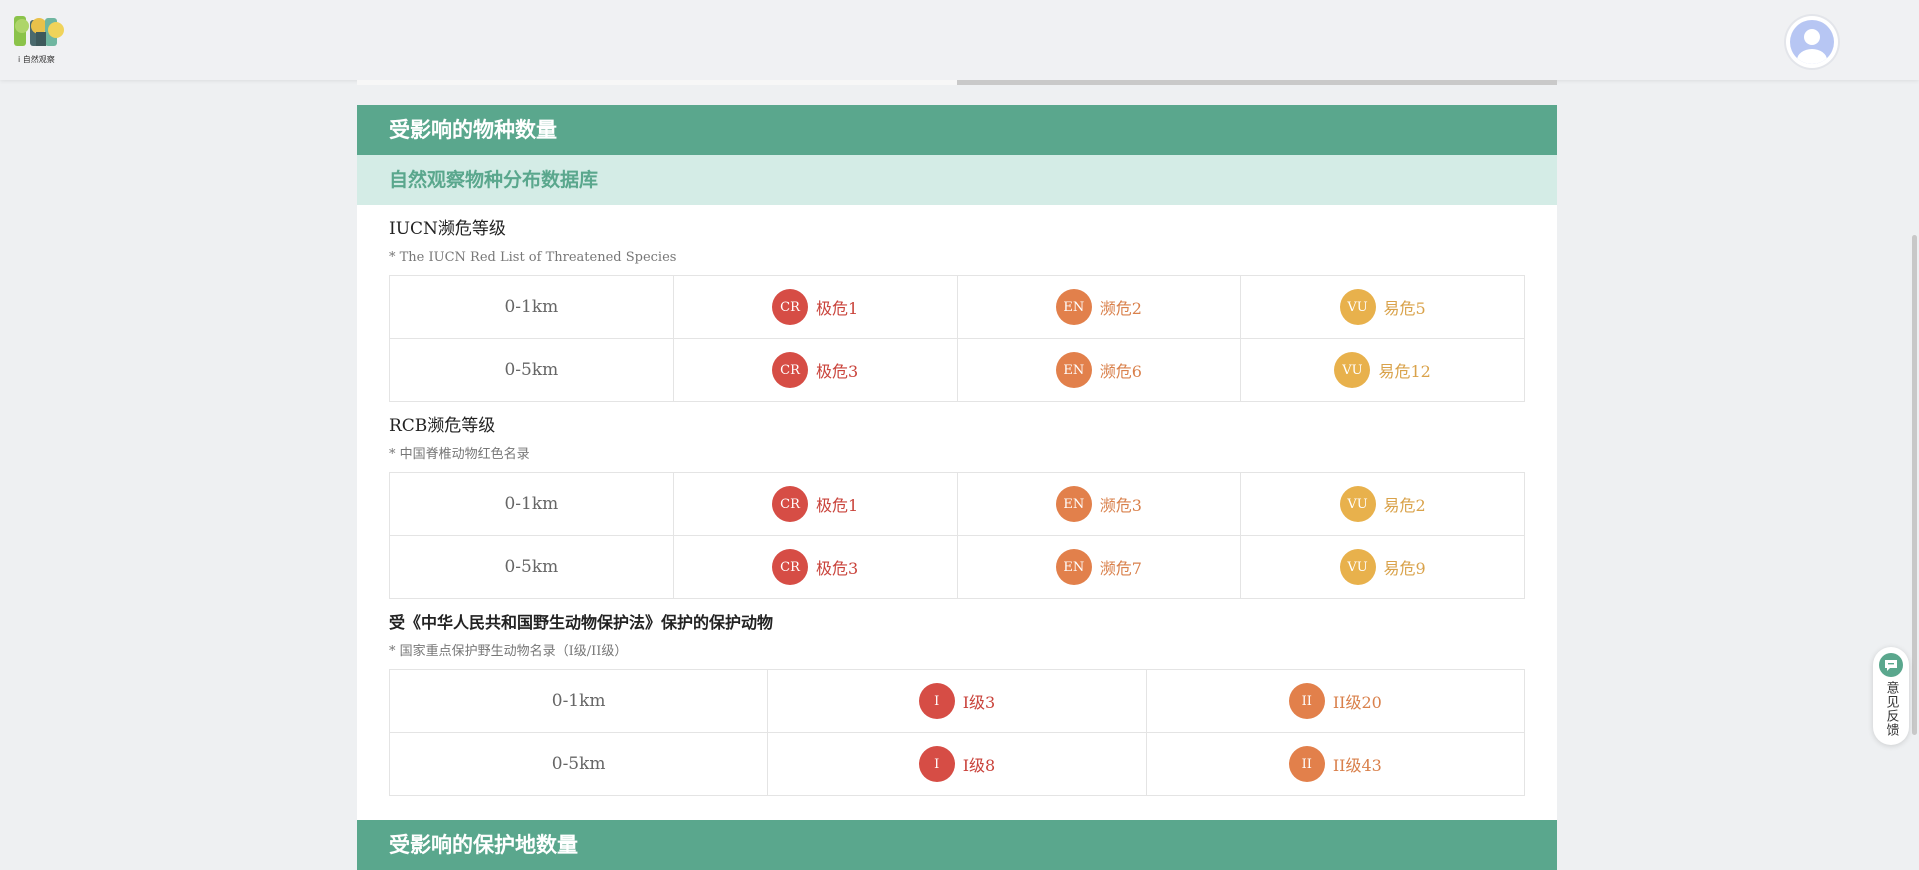 The image size is (1919, 870). What do you see at coordinates (40, 40) in the screenshot?
I see `app-logo: i 自然观察` at bounding box center [40, 40].